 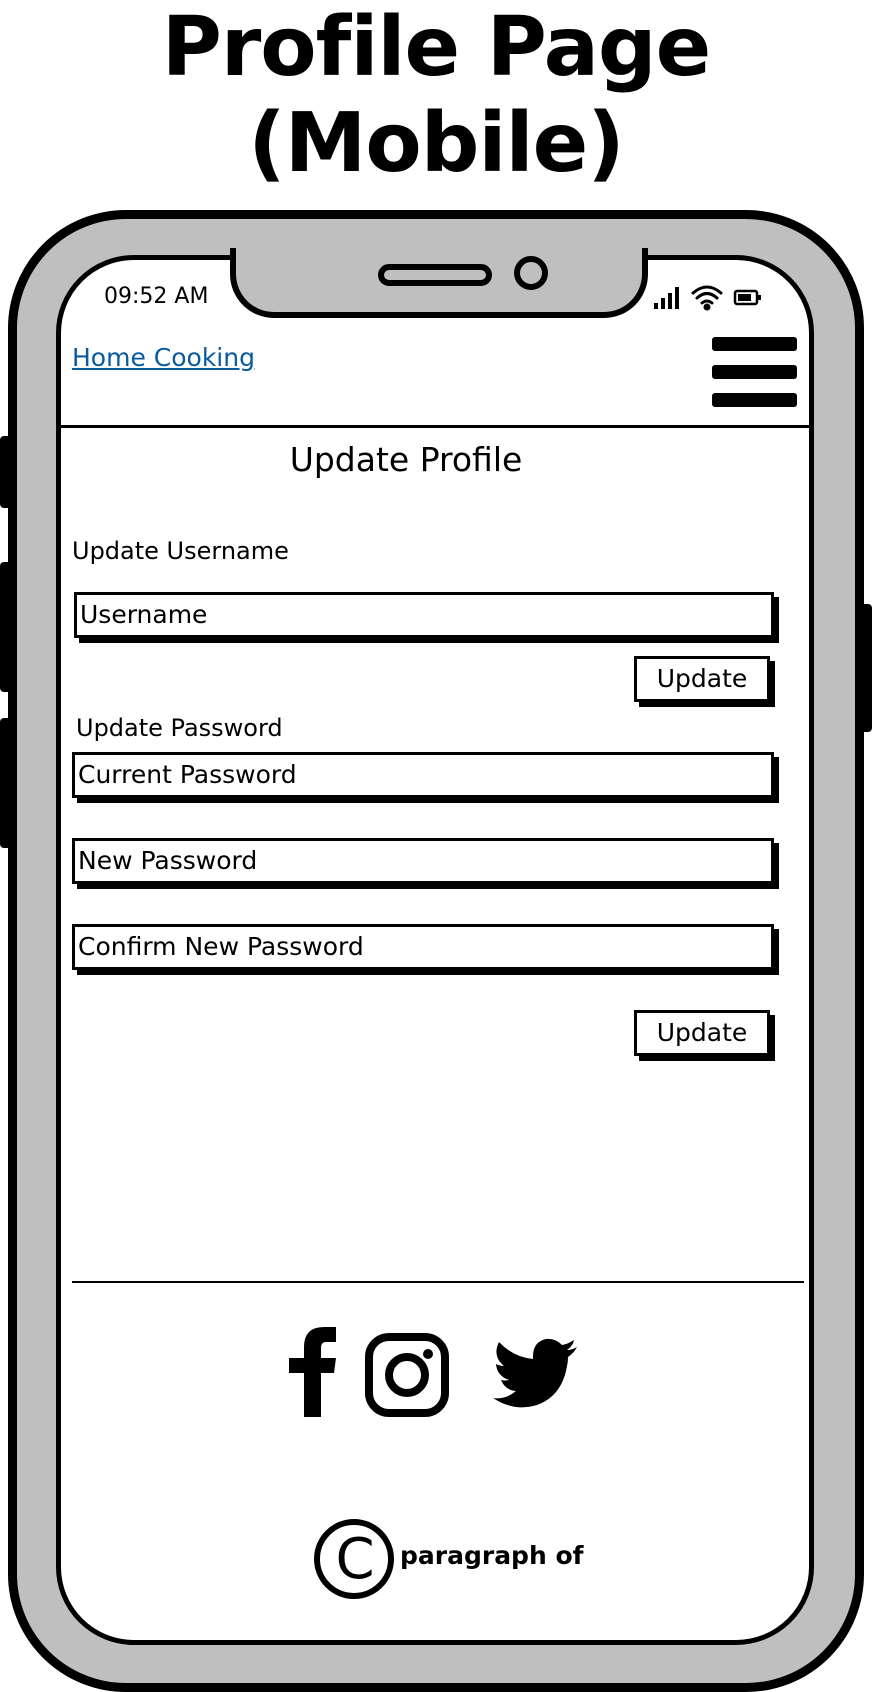 What do you see at coordinates (436, 95) in the screenshot?
I see `page-title: Profile Page (Mobile)` at bounding box center [436, 95].